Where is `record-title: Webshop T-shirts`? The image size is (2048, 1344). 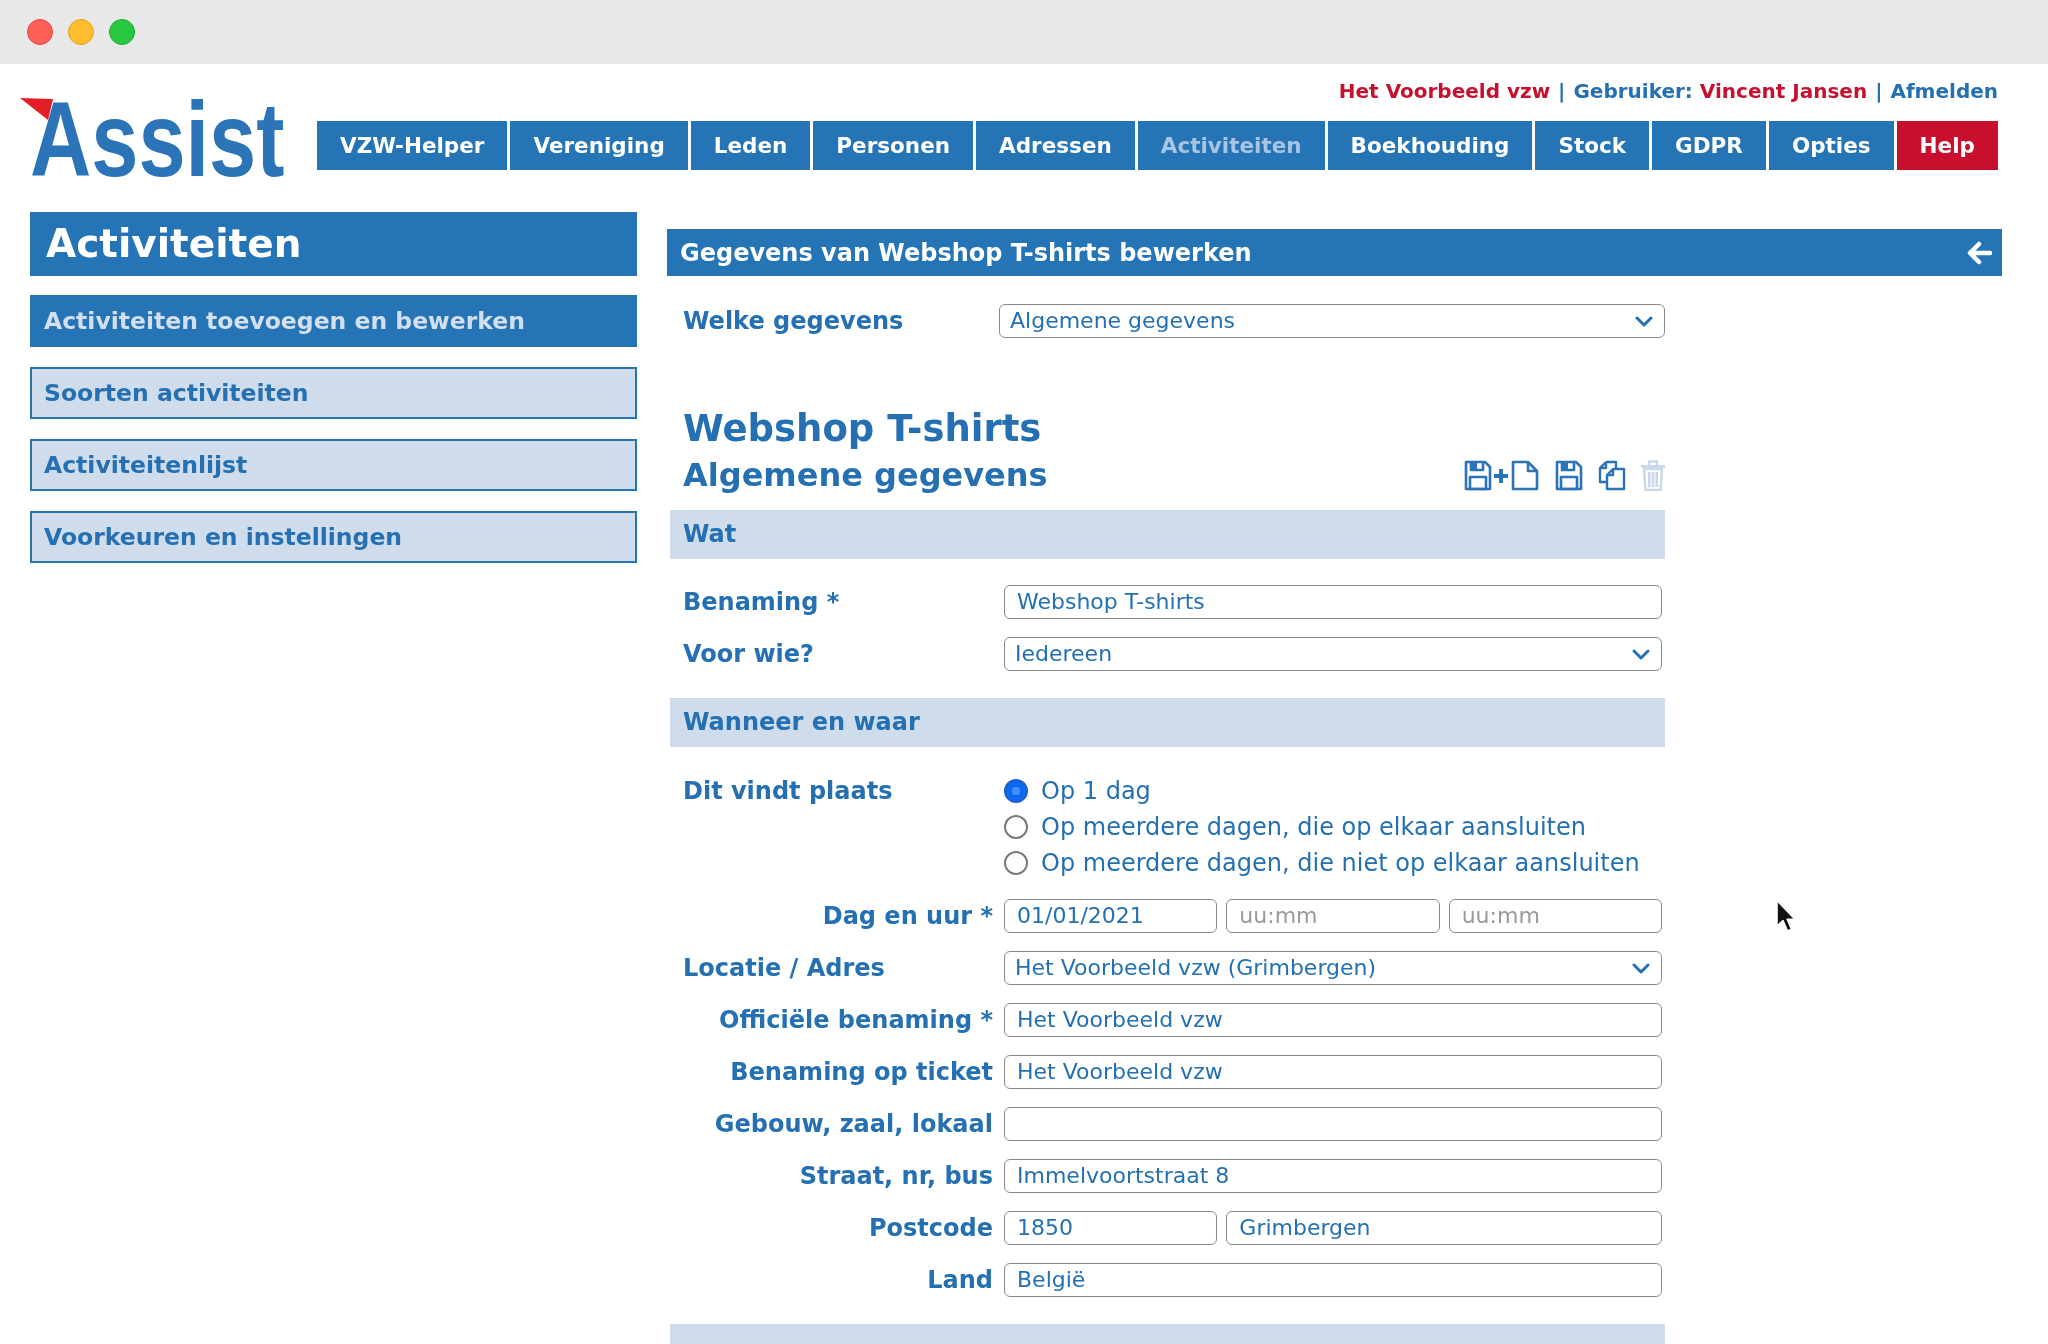
record-title: Webshop T-shirts is located at coordinates (863, 428).